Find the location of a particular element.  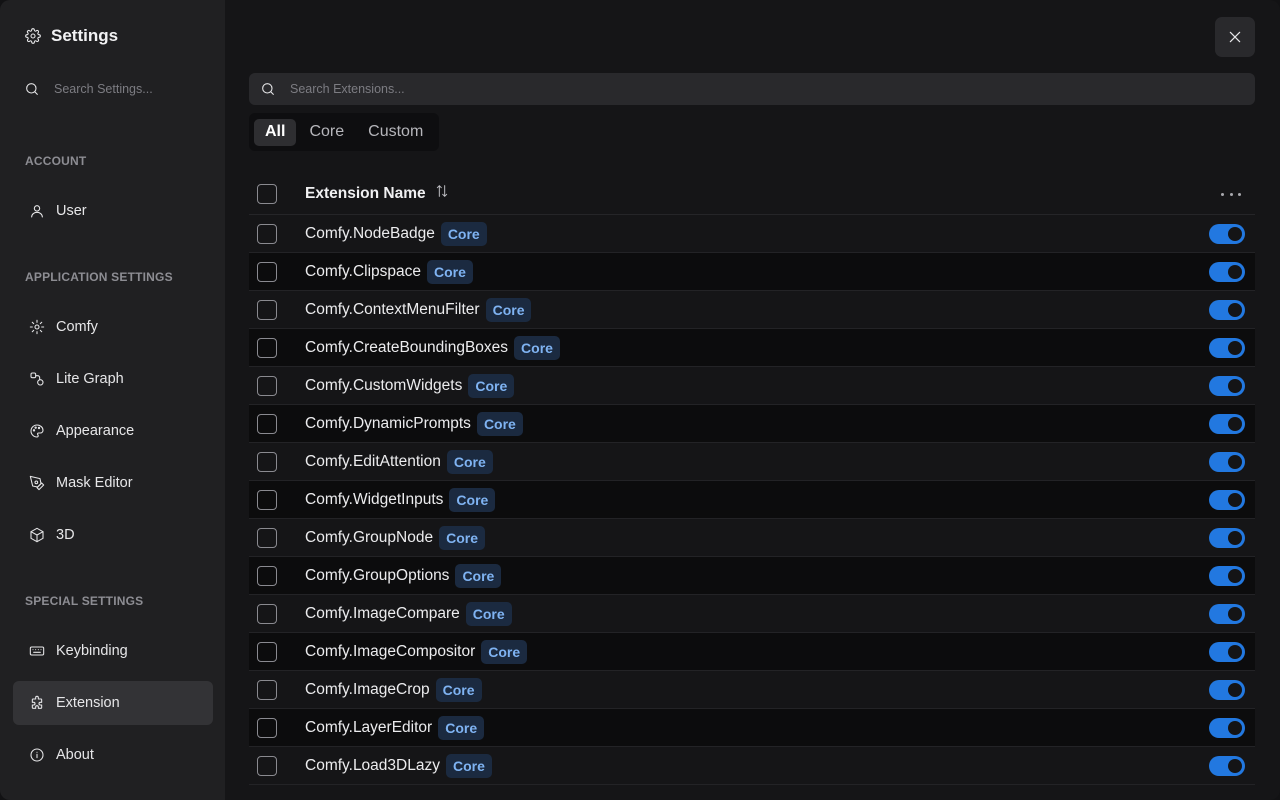

table-row: Comfy.Load3DLazy Core is located at coordinates (752, 766).